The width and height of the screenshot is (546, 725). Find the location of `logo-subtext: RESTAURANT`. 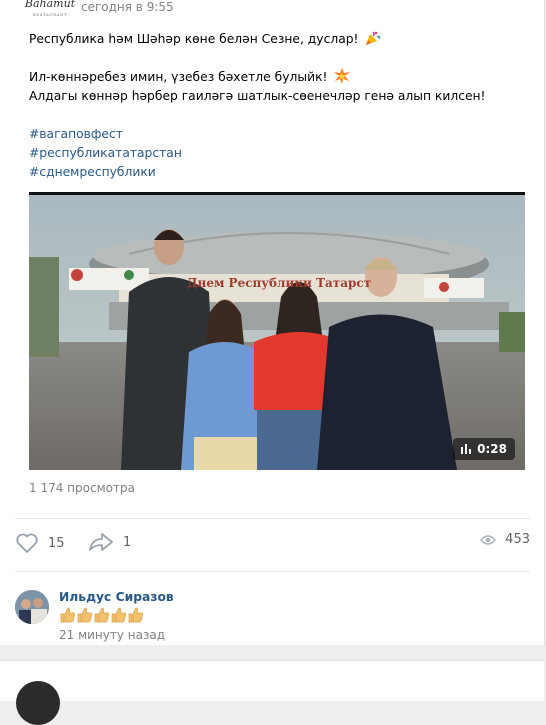

logo-subtext: RESTAURANT is located at coordinates (50, 14).